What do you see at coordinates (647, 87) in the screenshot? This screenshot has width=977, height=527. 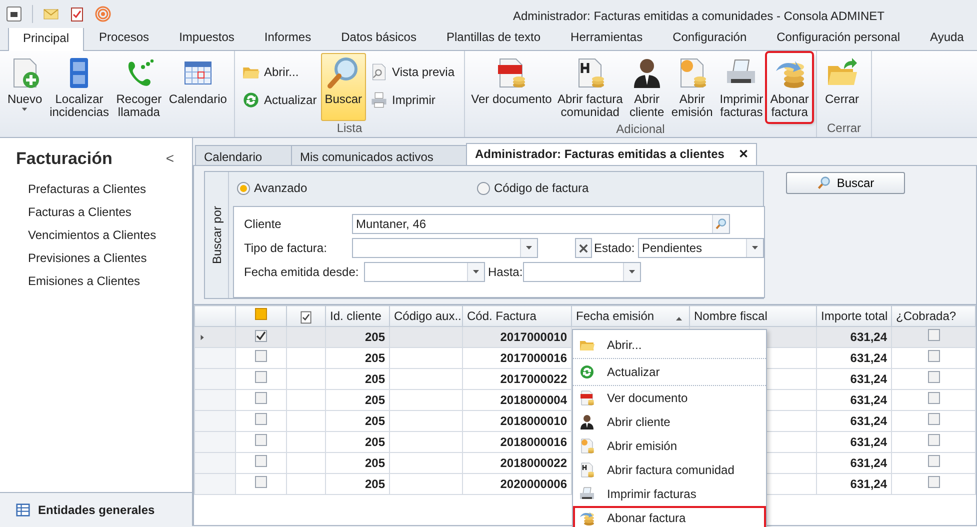 I see `ribbon-button: Abrir cliente` at bounding box center [647, 87].